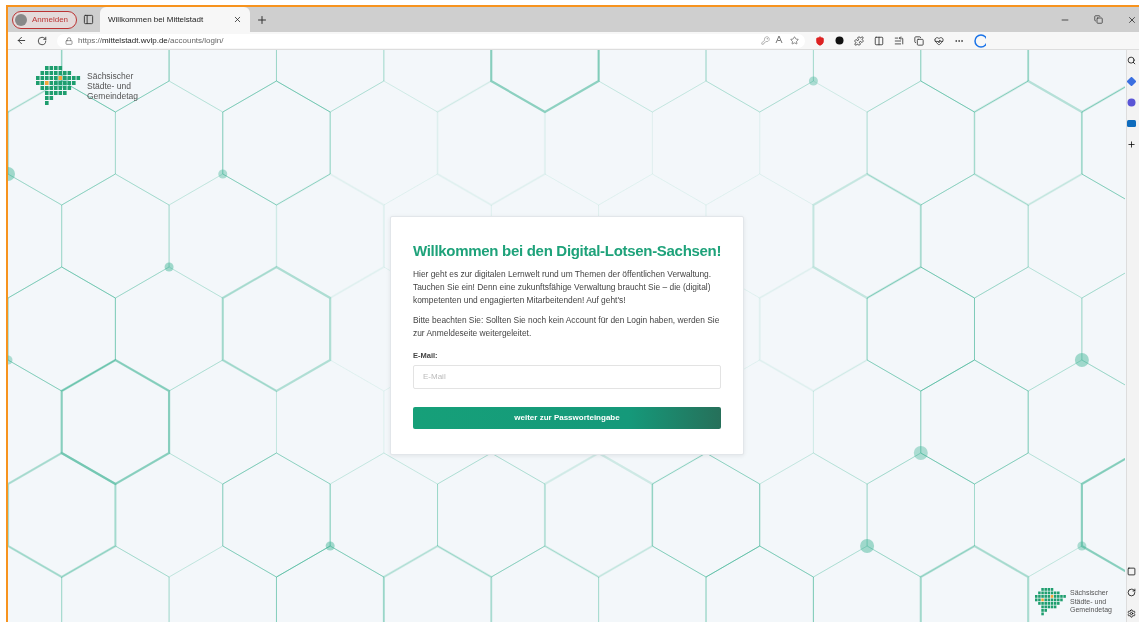 The image size is (1139, 622). Describe the element at coordinates (879, 40) in the screenshot. I see `split-screen-icon` at that location.